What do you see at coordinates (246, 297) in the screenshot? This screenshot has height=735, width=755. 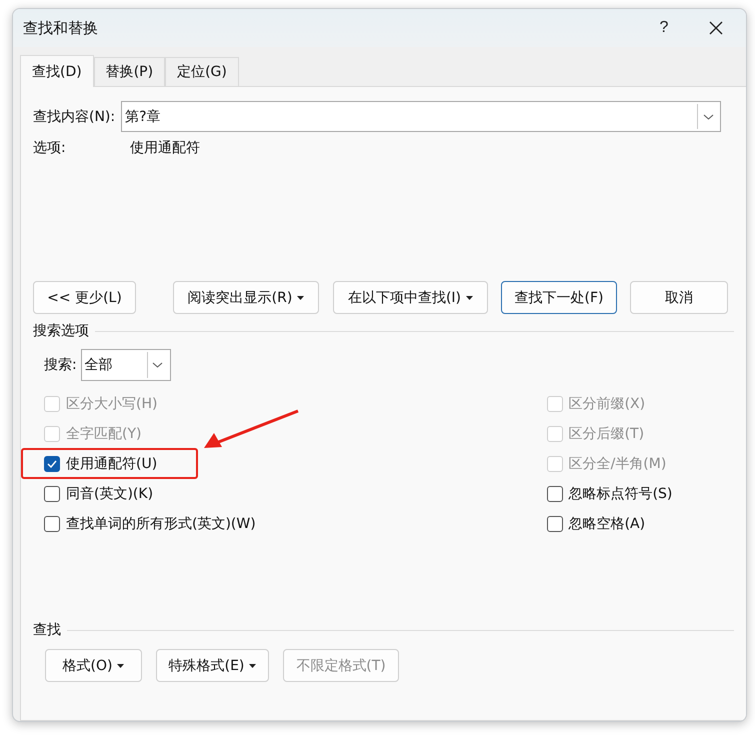 I see `menu-button: 阅读突出显示(R)` at bounding box center [246, 297].